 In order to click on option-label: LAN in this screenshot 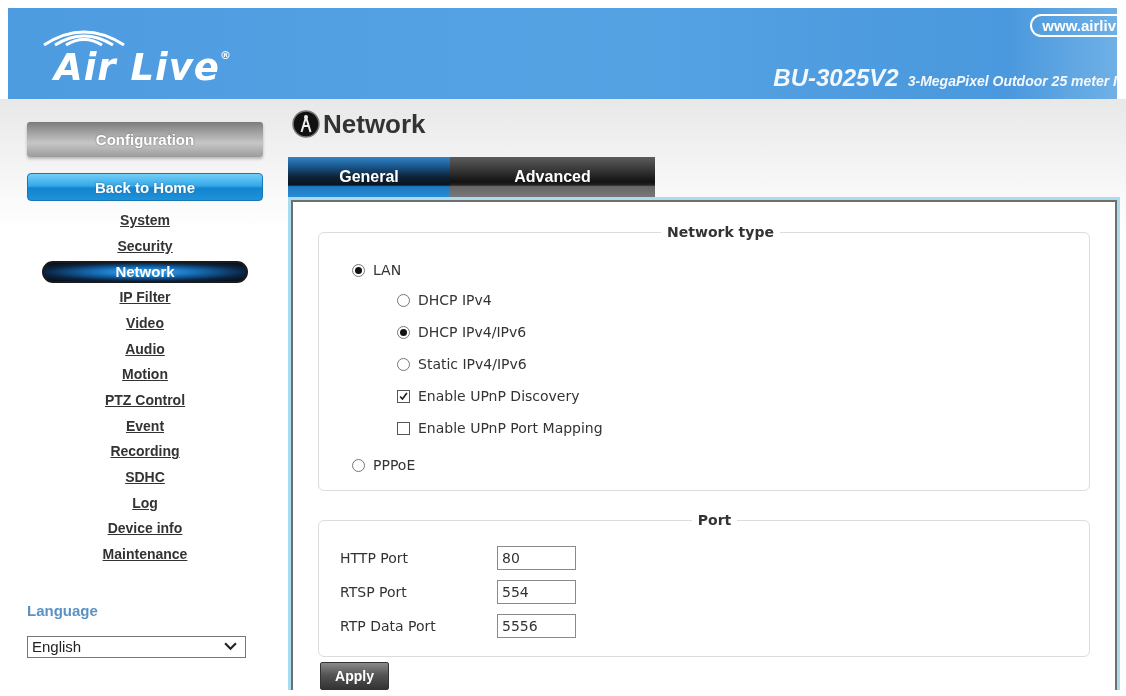, I will do `click(387, 270)`.